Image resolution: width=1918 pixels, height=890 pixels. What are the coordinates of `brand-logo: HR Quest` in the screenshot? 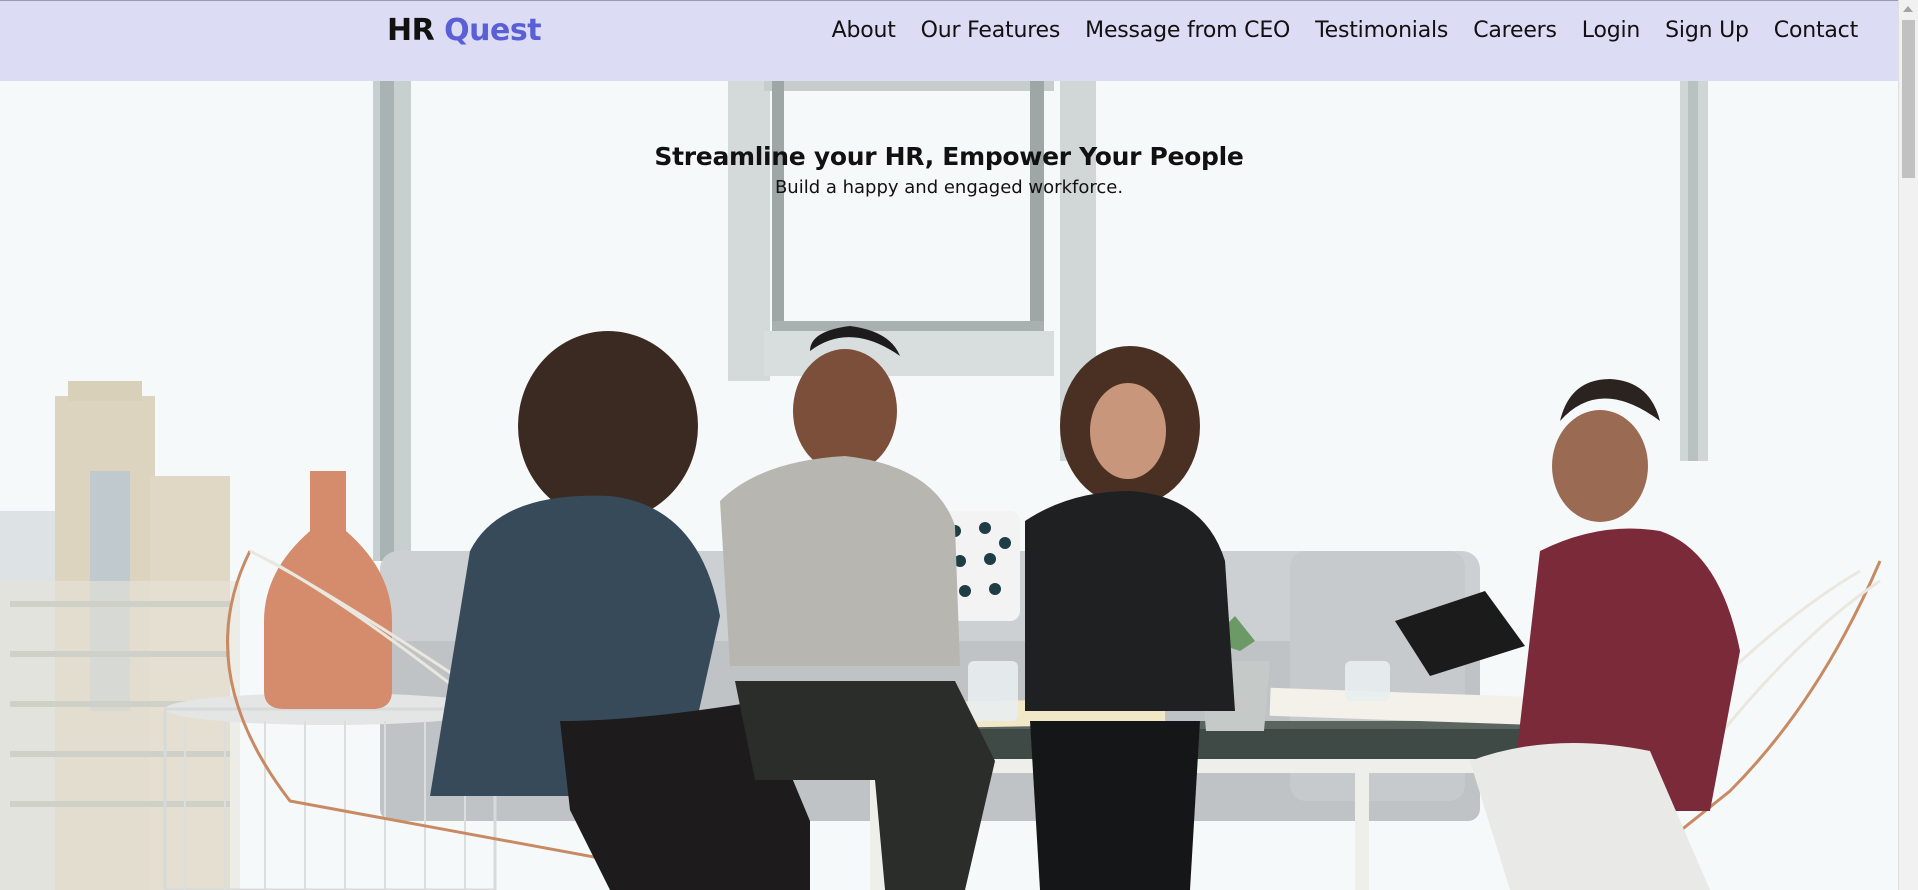 It's located at (464, 30).